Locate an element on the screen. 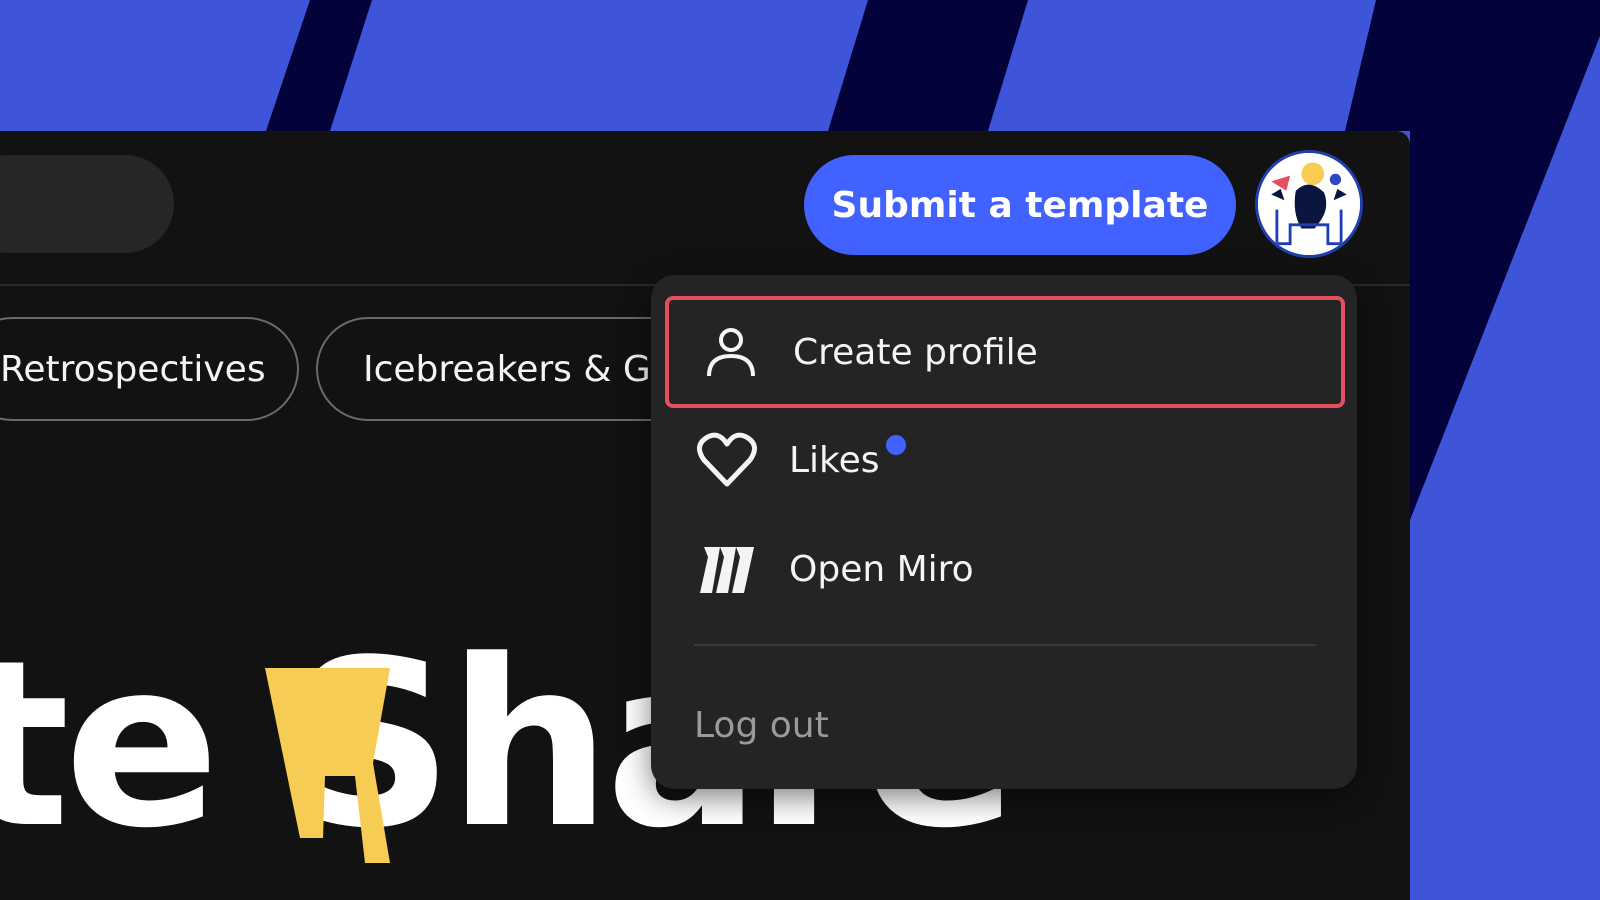 The image size is (1600, 900). category-tab-retrospectives: Retrospectives is located at coordinates (149, 369).